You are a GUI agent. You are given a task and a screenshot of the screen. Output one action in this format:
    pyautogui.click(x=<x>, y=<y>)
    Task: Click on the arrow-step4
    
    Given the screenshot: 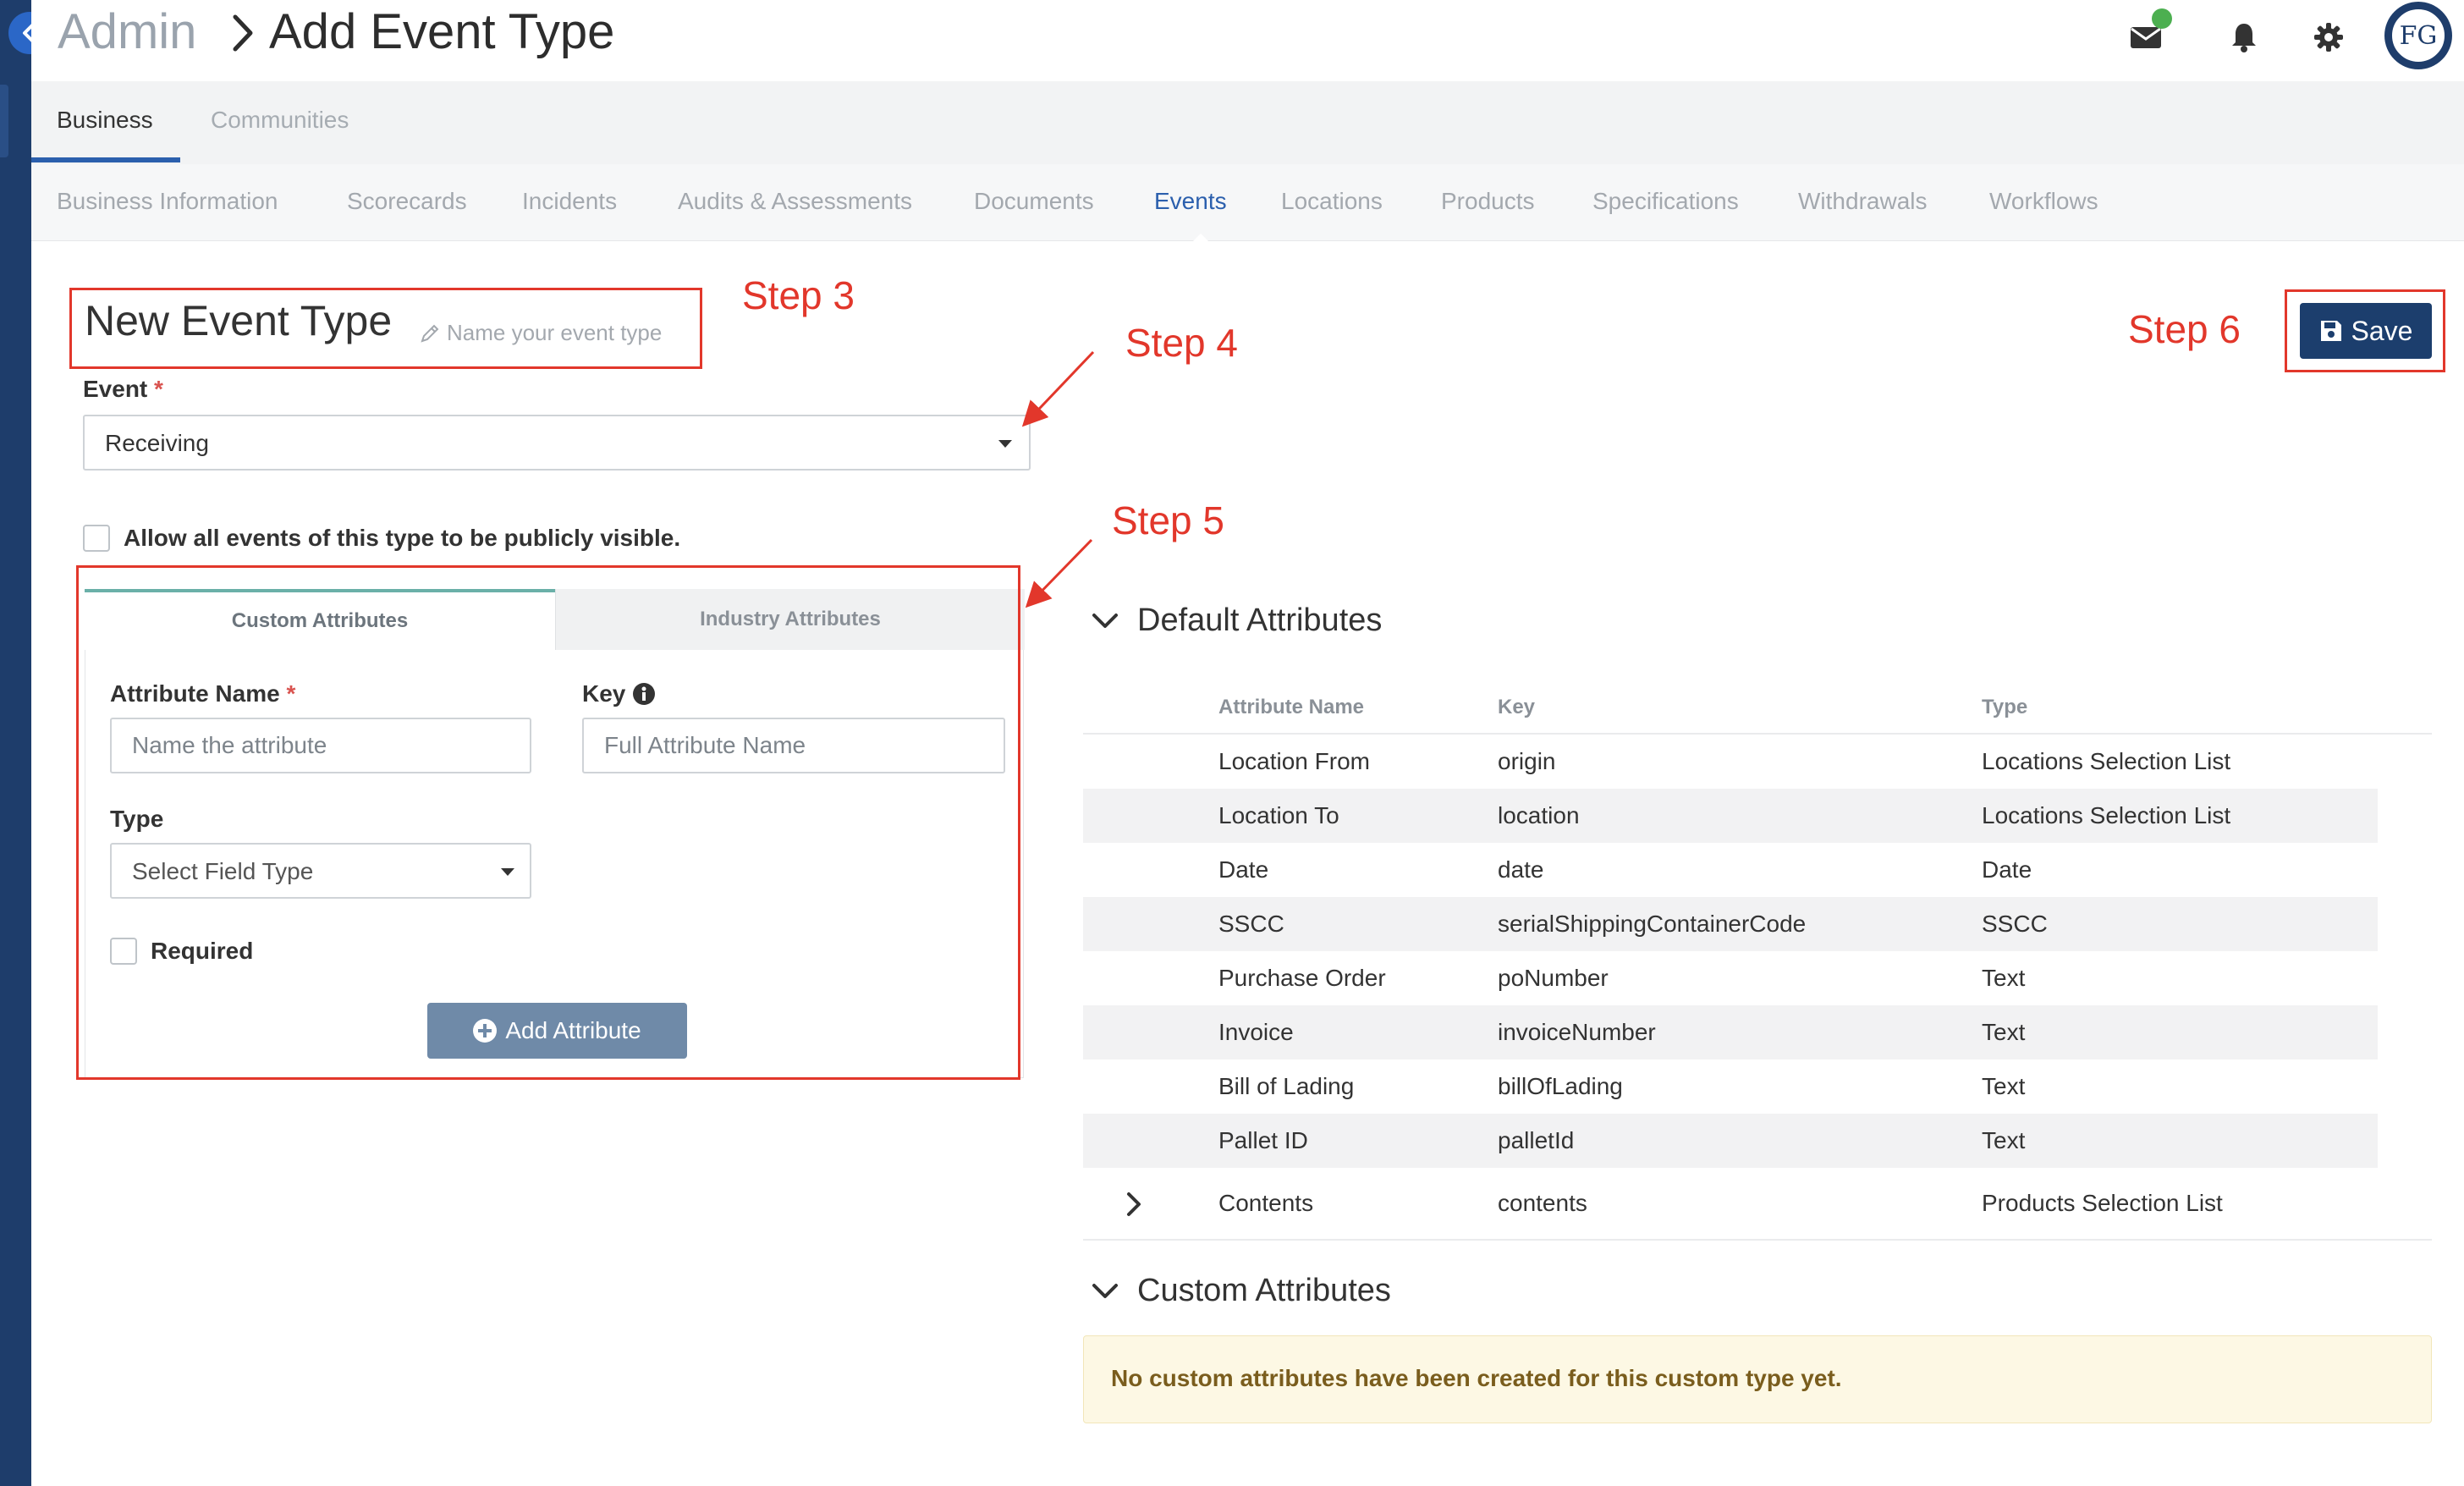 What is the action you would take?
    pyautogui.click(x=1058, y=388)
    